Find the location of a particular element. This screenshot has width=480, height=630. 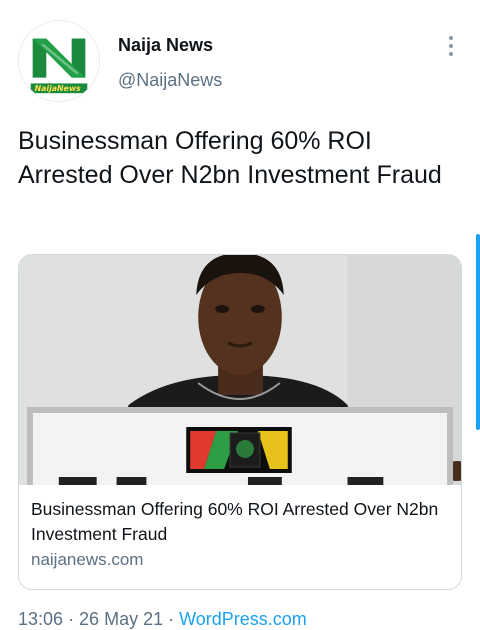

author-handle: @NaijaNews is located at coordinates (170, 80).